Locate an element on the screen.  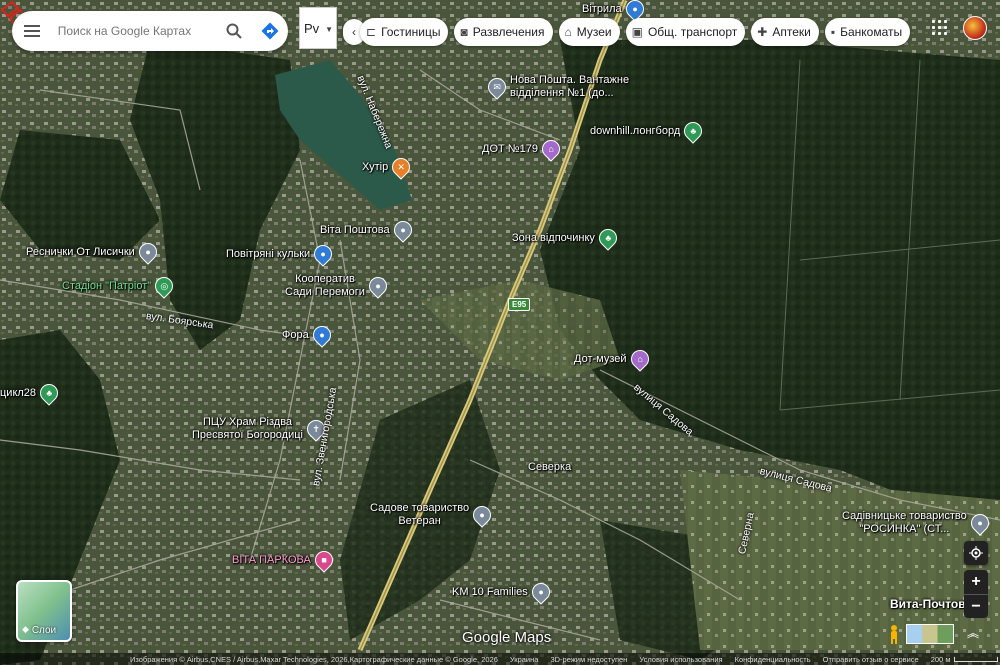
place-label: Садове товариство is located at coordinates (420, 508).